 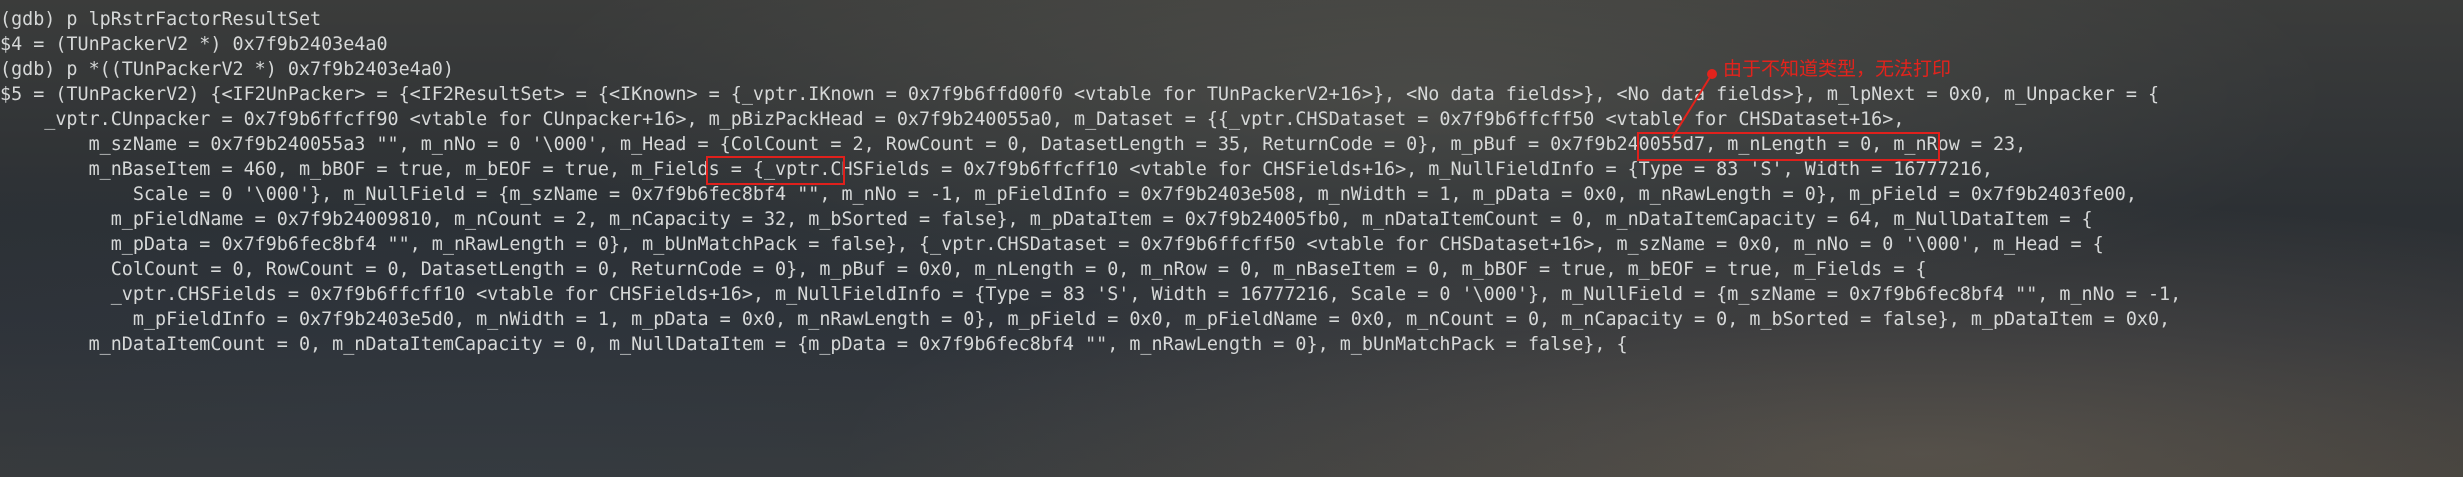 I want to click on annotation-arrow, so click(x=1692, y=106).